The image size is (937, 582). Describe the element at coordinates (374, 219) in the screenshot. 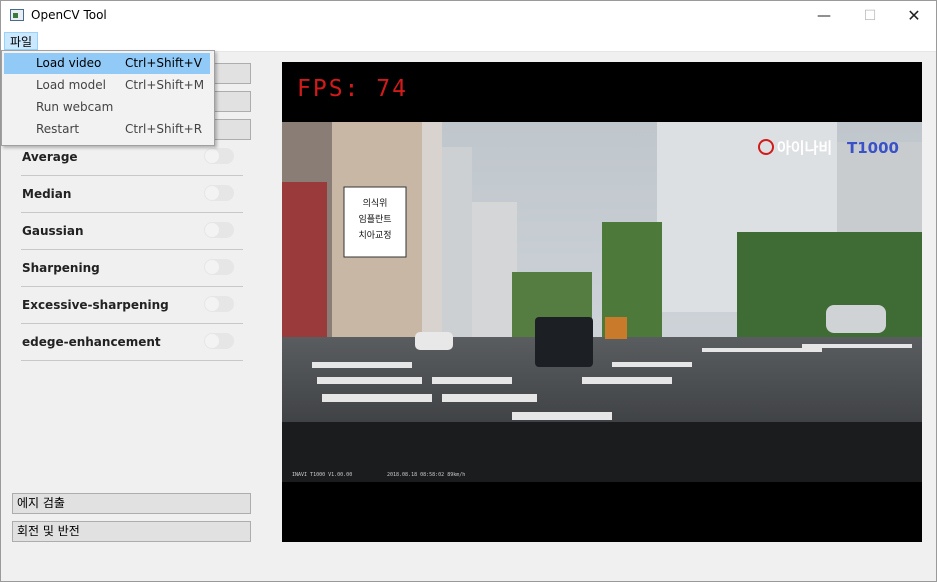

I see `sign-line-2: 임플란트` at that location.